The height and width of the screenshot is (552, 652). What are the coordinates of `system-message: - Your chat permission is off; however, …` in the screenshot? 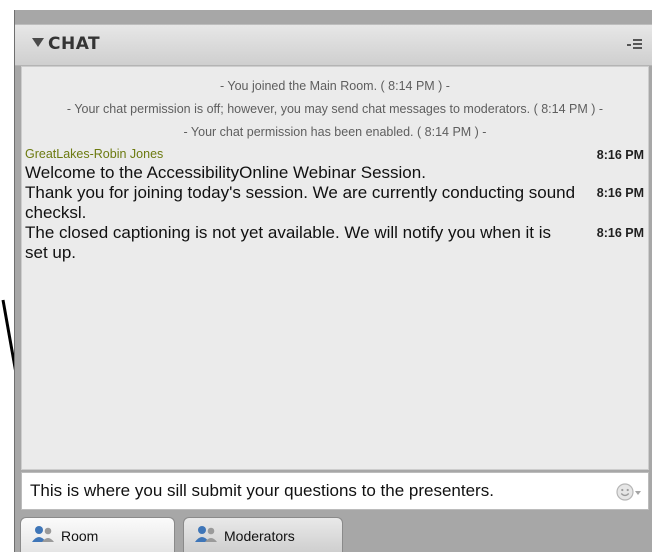 It's located at (335, 109).